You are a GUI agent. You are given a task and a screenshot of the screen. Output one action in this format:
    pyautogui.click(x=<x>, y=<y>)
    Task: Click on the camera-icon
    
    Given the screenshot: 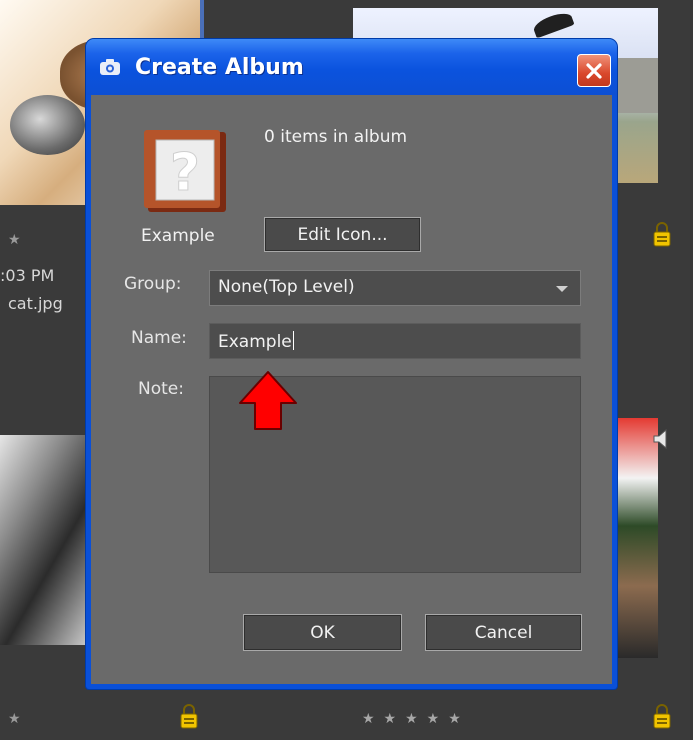 What is the action you would take?
    pyautogui.click(x=110, y=67)
    